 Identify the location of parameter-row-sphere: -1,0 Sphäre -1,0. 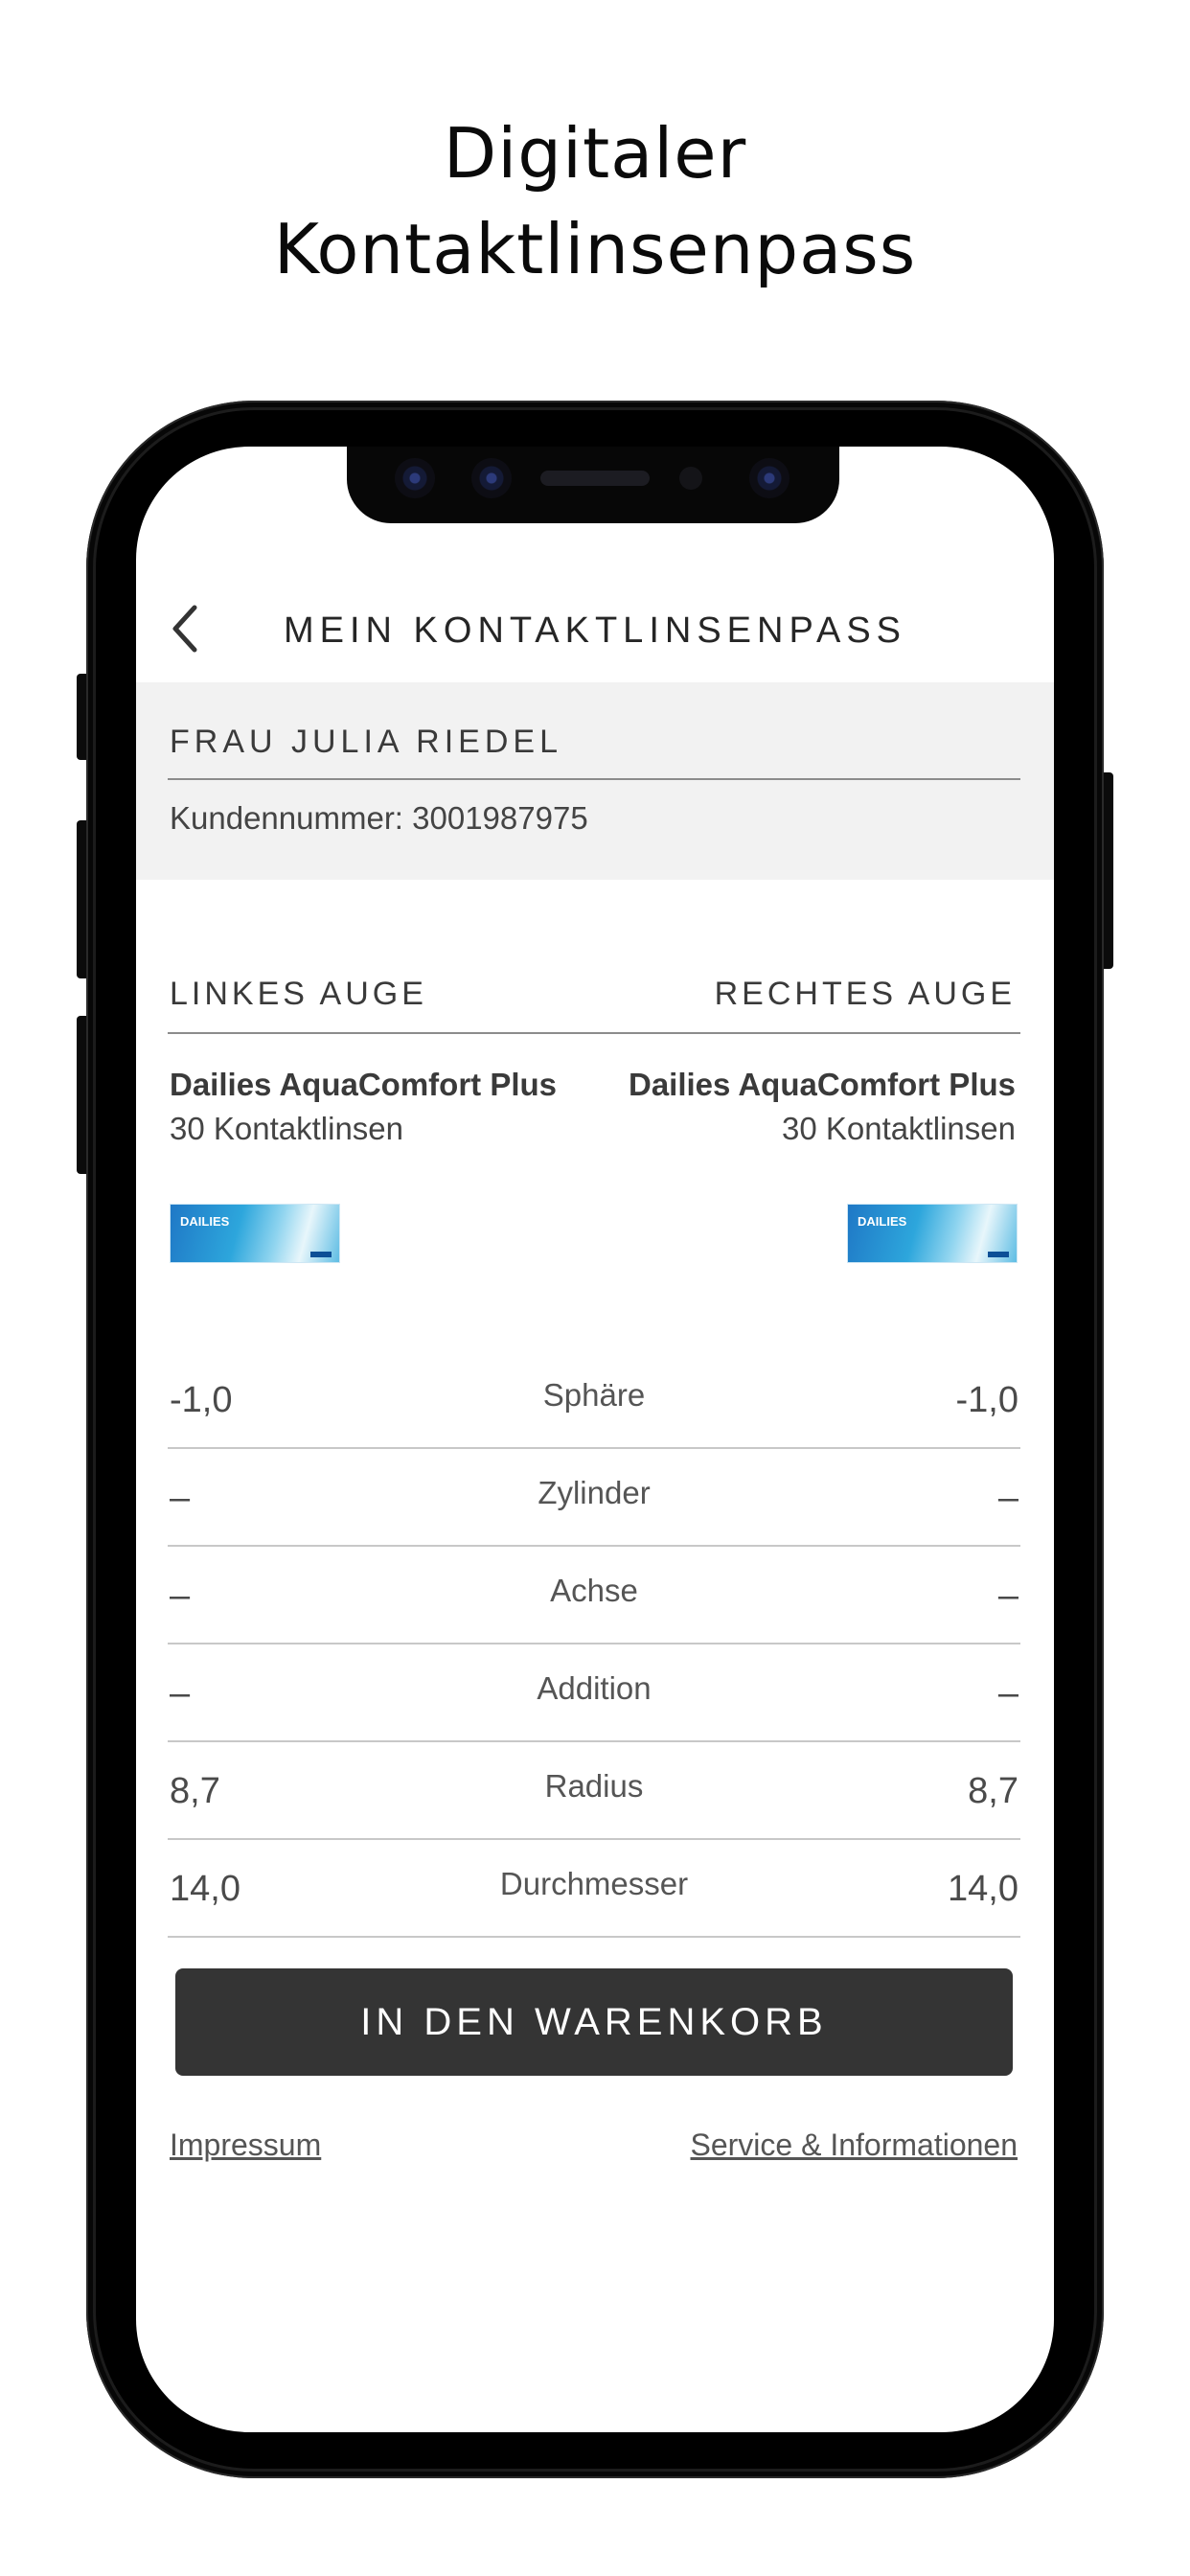
(594, 1400).